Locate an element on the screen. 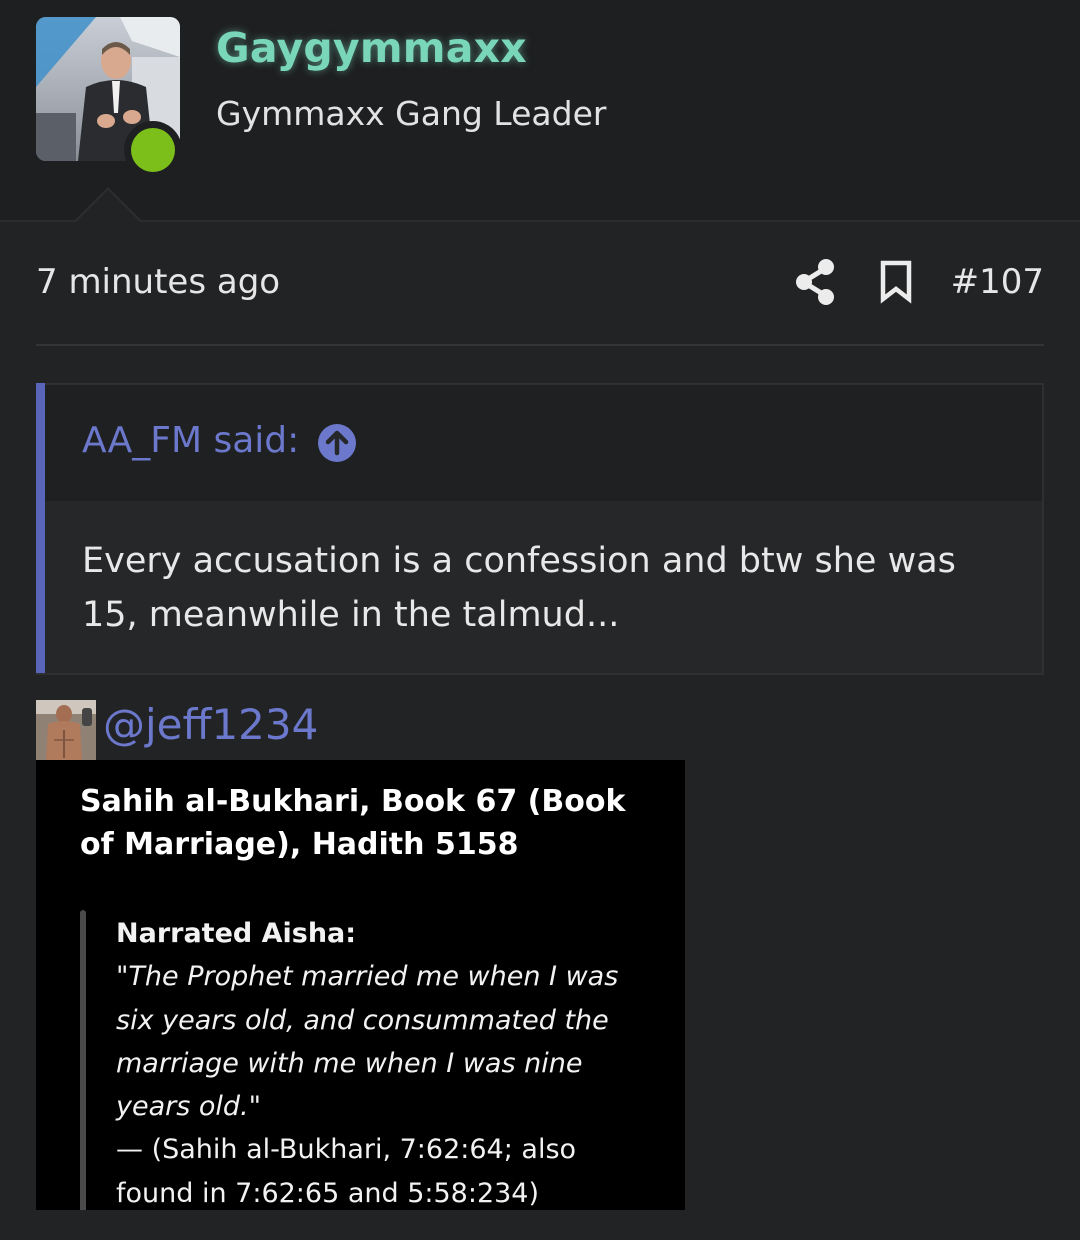  post-number-link: #107 is located at coordinates (997, 282).